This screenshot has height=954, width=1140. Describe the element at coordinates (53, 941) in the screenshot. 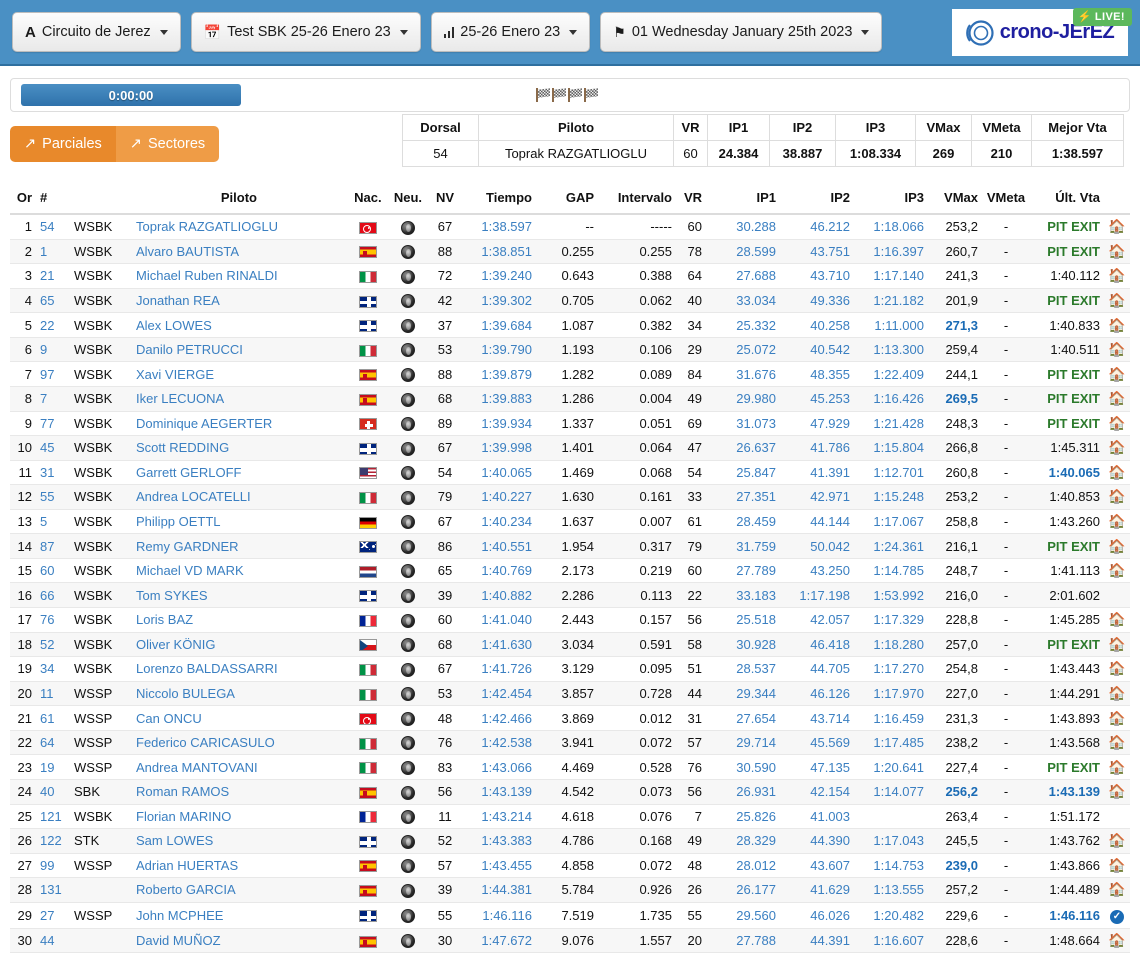

I see `row-number: 44` at that location.